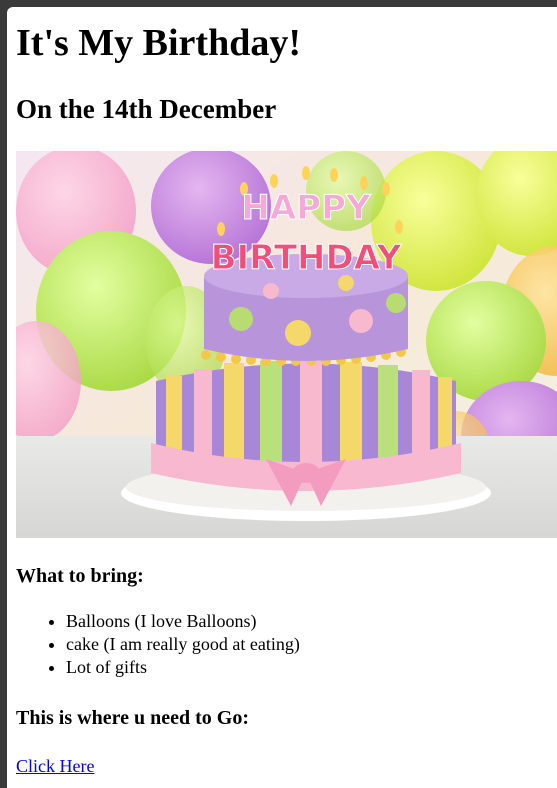 The width and height of the screenshot is (557, 788). What do you see at coordinates (146, 109) in the screenshot?
I see `page-subtitle: On the 14th December` at bounding box center [146, 109].